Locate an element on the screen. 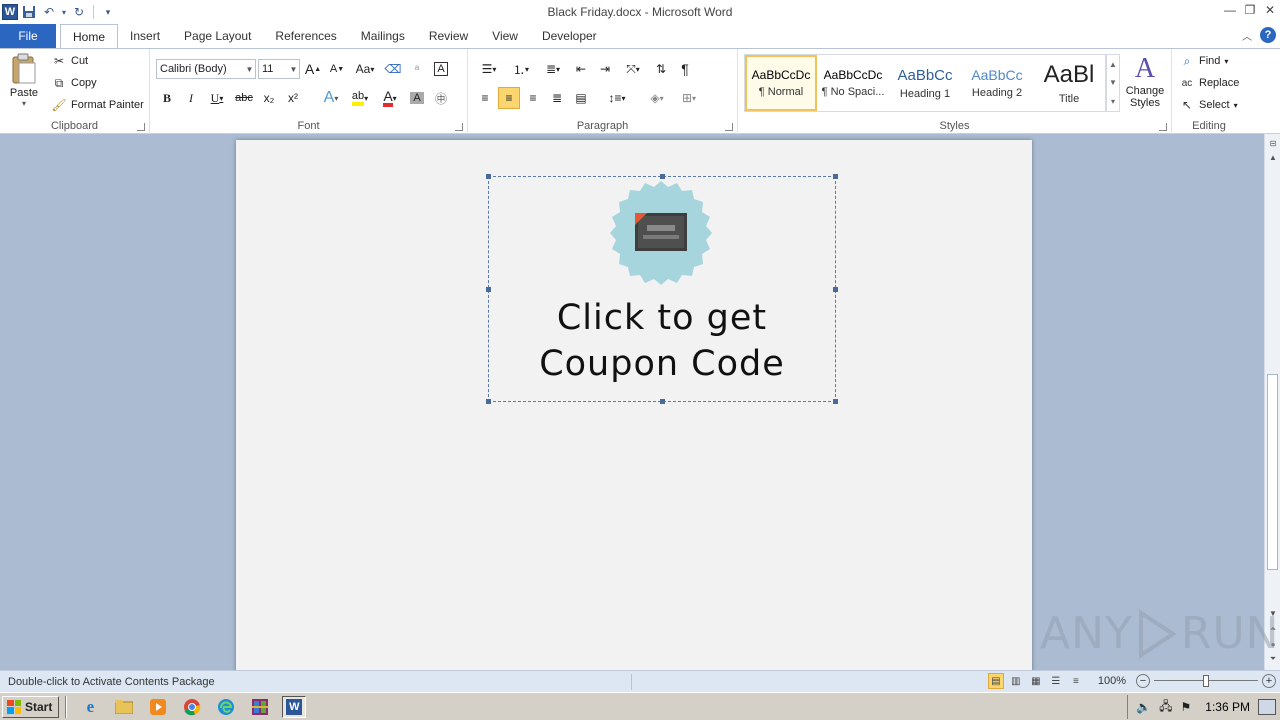 The width and height of the screenshot is (1280, 720). select-button: ↖ Select ▾ is located at coordinates (1208, 105).